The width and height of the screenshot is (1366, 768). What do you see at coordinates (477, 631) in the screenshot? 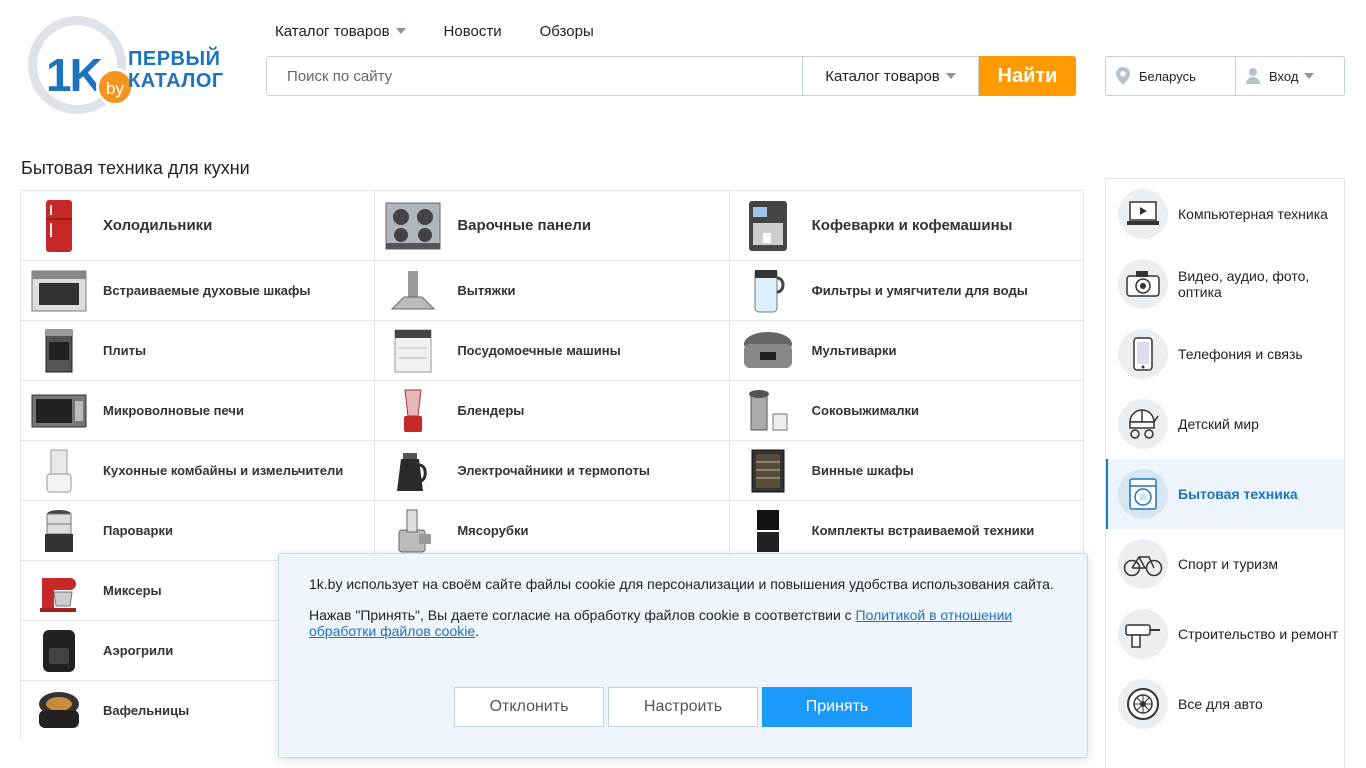
I see `cookie-consent-suffix: .` at bounding box center [477, 631].